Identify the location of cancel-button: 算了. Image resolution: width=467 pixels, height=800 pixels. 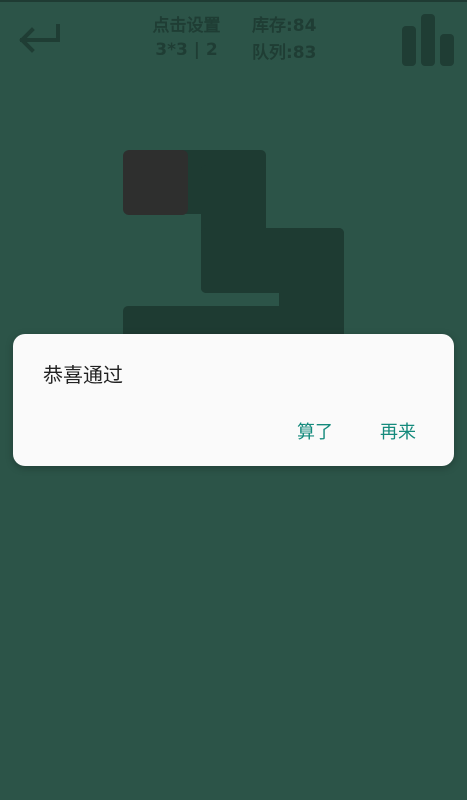
(315, 431).